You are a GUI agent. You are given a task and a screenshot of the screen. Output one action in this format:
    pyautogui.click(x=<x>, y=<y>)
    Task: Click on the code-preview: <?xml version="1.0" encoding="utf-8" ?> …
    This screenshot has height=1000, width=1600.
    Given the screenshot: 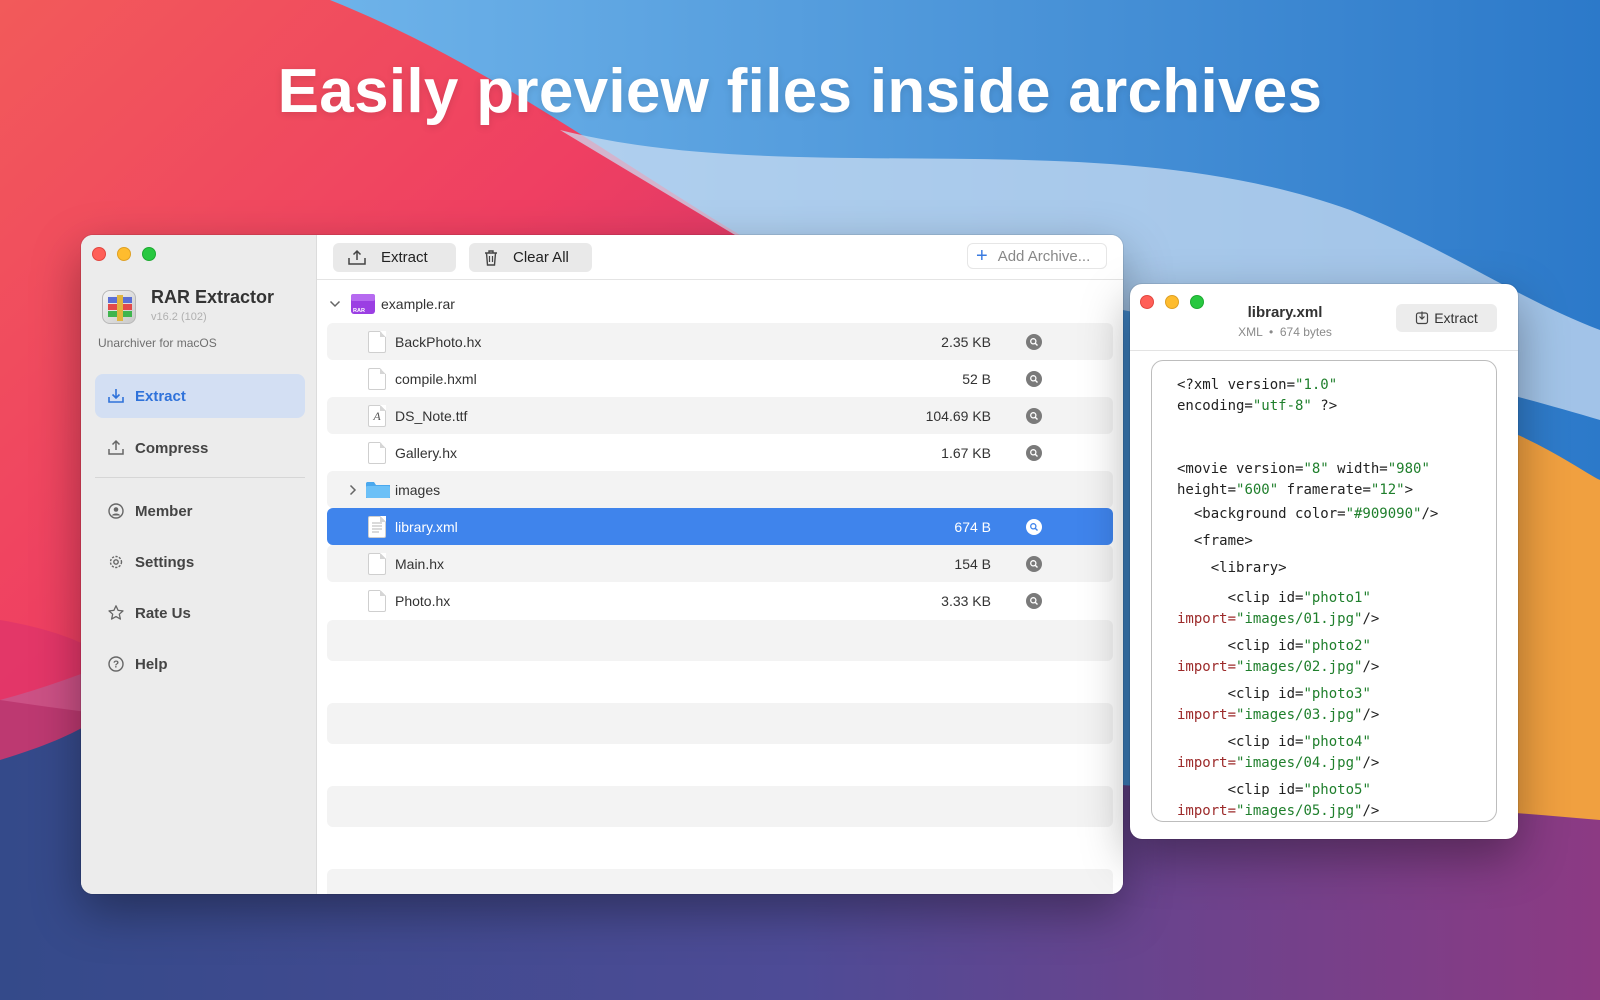 What is the action you would take?
    pyautogui.click(x=1324, y=591)
    